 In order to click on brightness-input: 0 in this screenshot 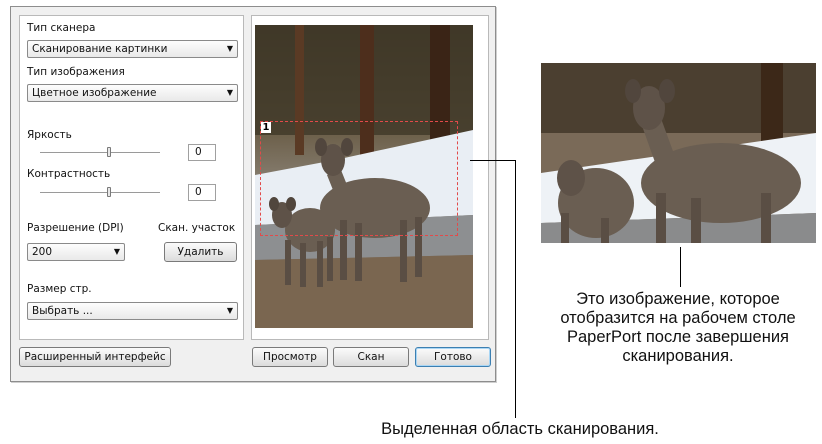, I will do `click(202, 152)`.